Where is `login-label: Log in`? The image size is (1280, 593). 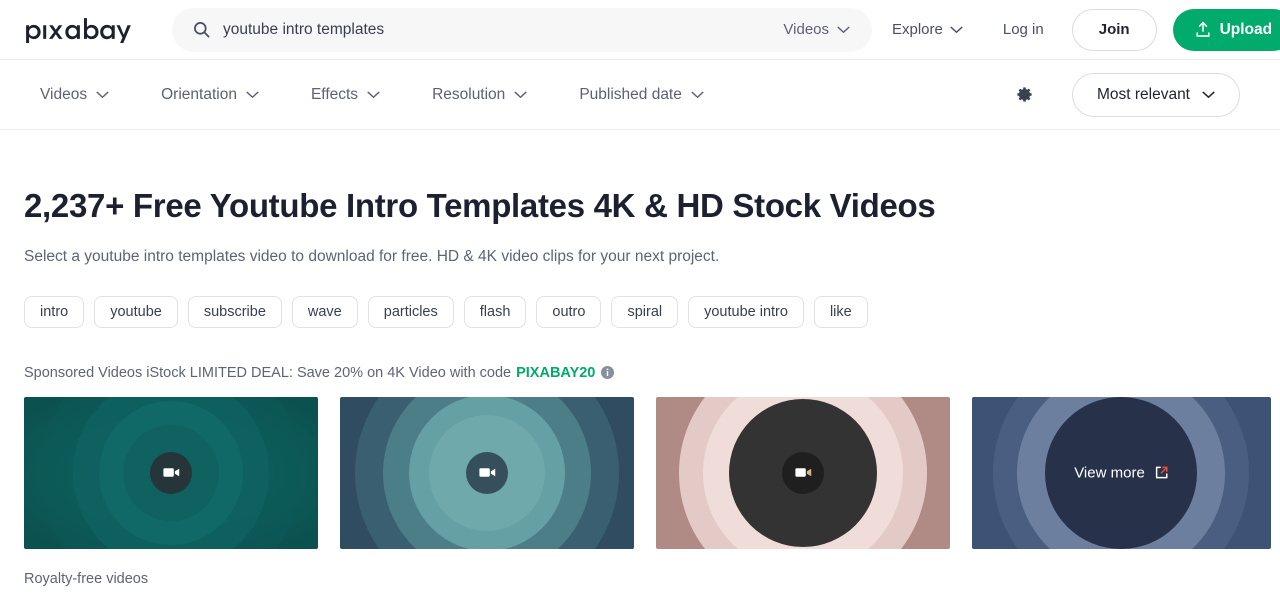
login-label: Log in is located at coordinates (1023, 29).